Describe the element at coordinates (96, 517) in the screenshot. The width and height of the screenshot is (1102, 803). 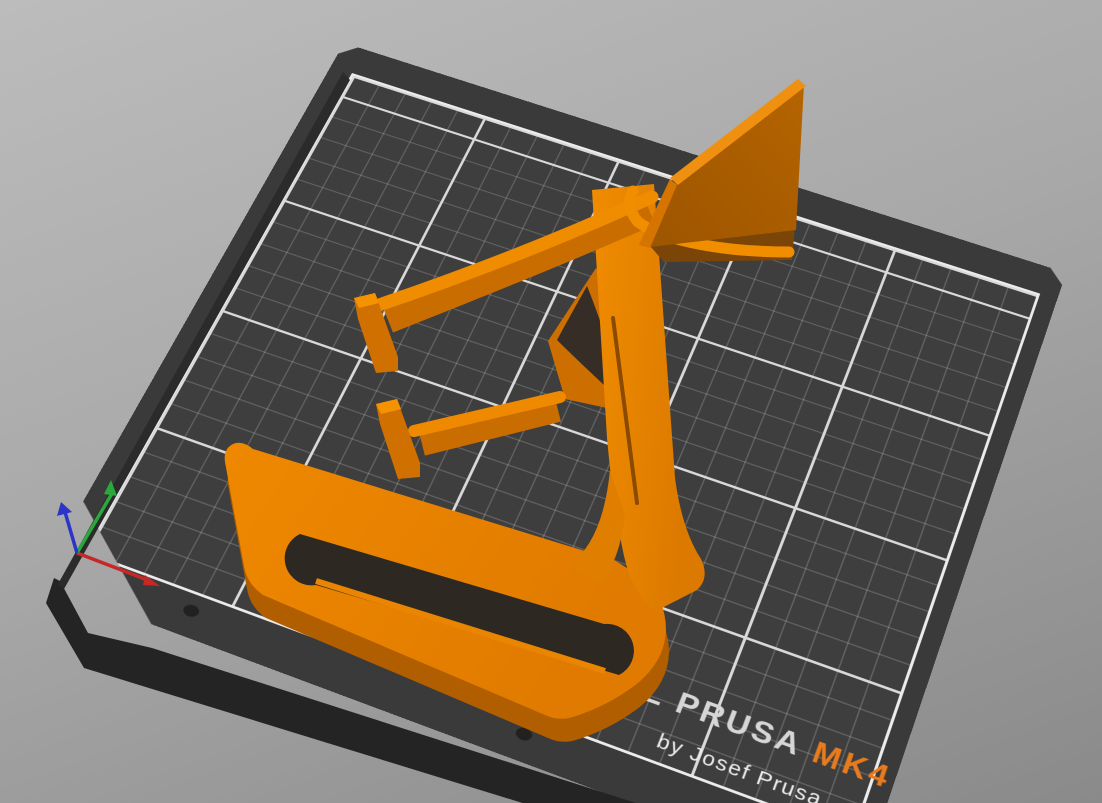
I see `y-axis-arrow` at that location.